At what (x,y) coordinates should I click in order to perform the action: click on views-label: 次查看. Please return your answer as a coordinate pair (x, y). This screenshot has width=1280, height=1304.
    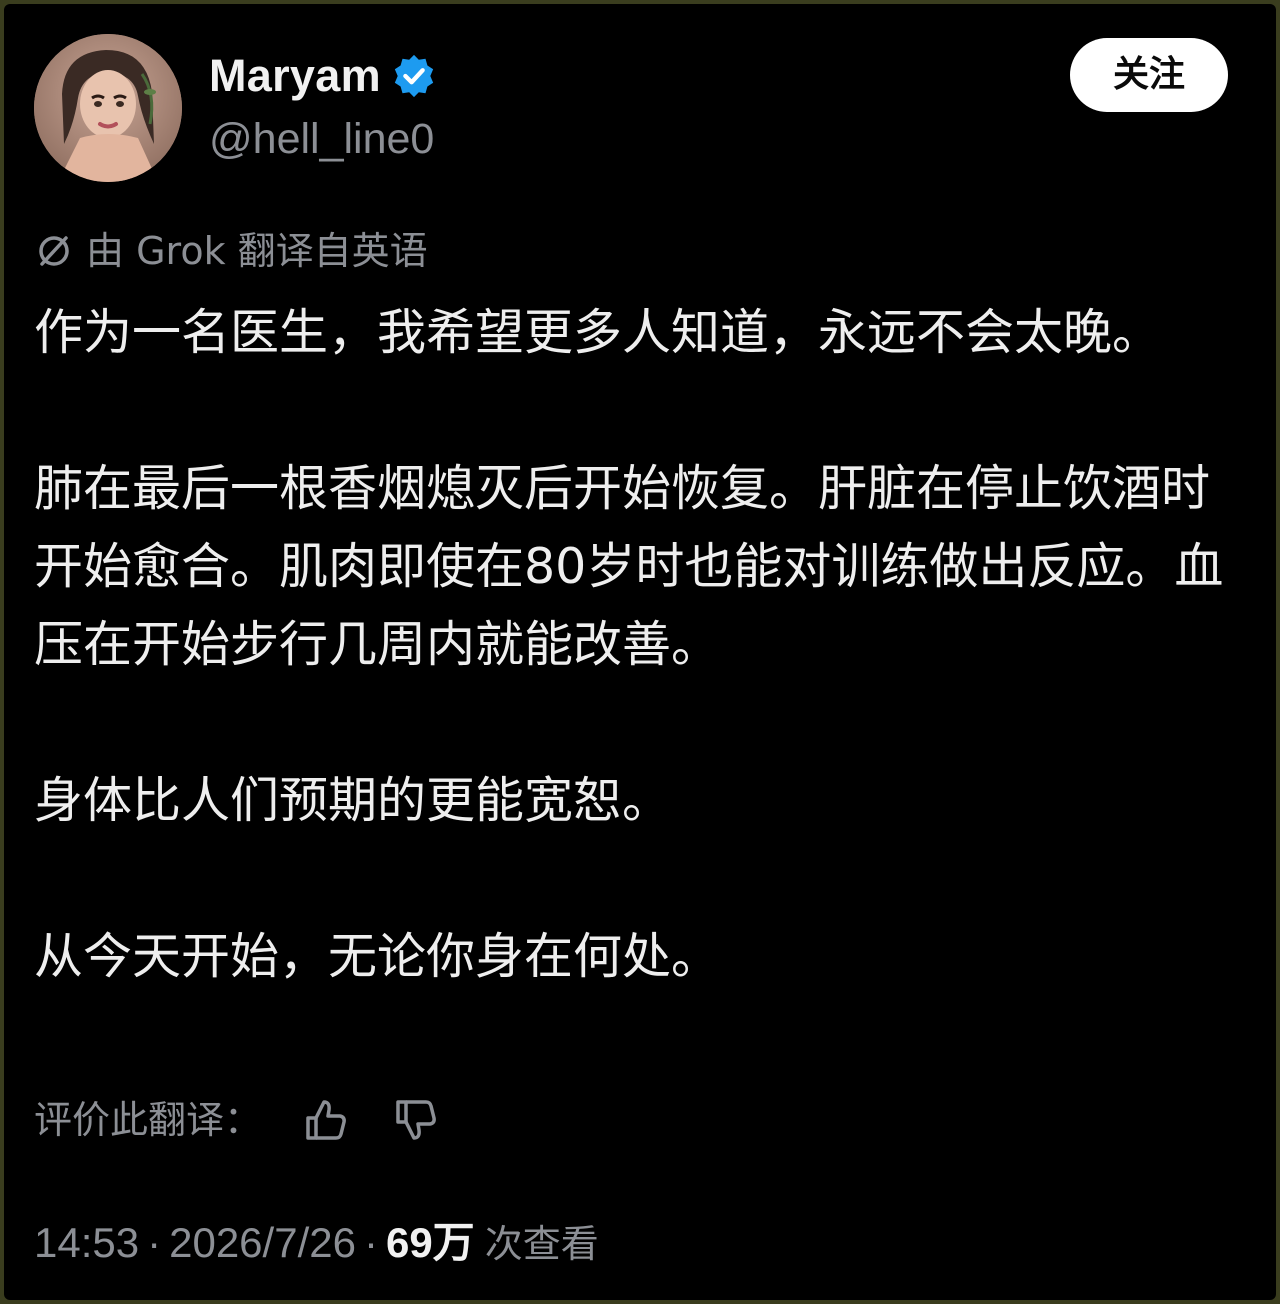
    Looking at the image, I should click on (541, 1244).